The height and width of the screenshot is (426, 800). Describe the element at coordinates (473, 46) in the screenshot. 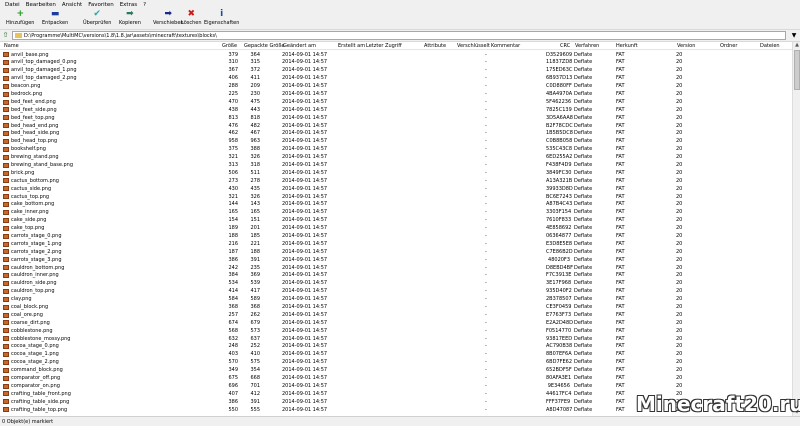

I see `column-header-enc: Verschlüsselt` at that location.